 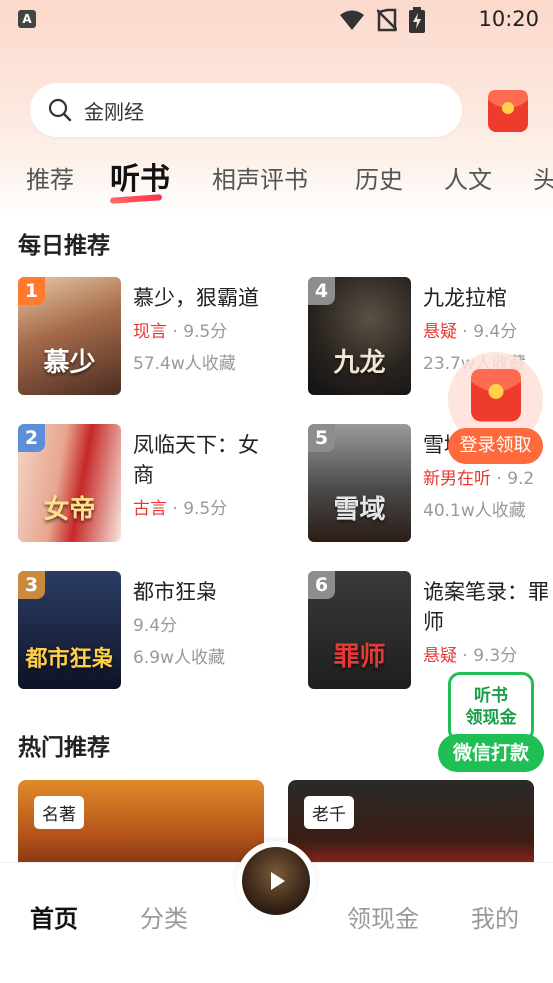 I want to click on wifi-icon, so click(x=352, y=20).